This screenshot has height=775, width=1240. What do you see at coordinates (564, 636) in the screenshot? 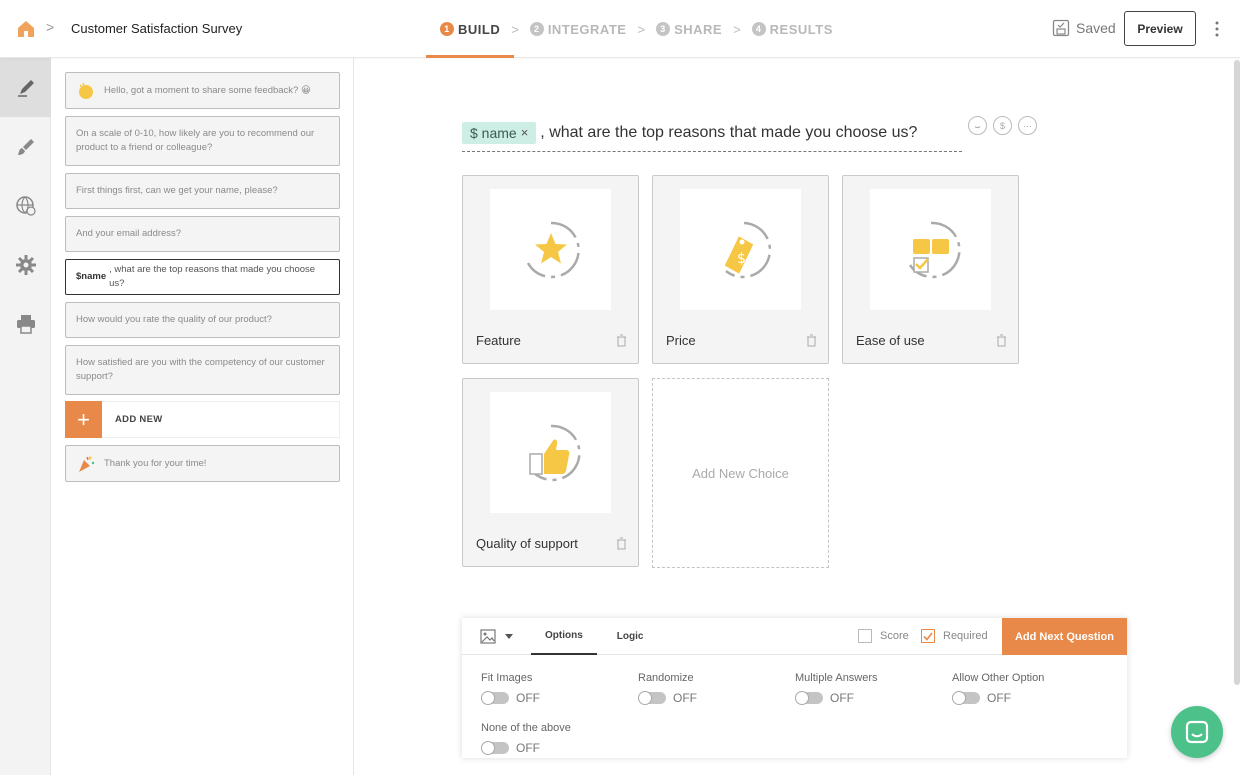
I see `tab-options: Options` at bounding box center [564, 636].